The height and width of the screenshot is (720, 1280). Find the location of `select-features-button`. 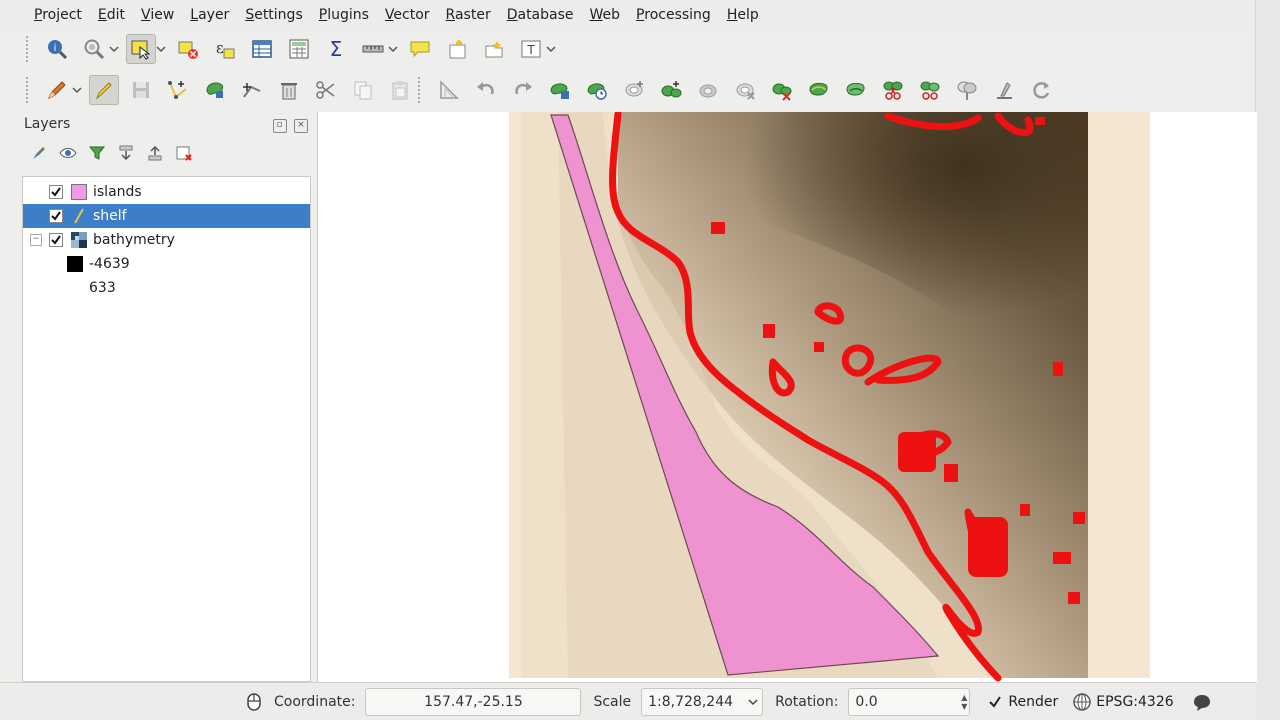

select-features-button is located at coordinates (140, 49).